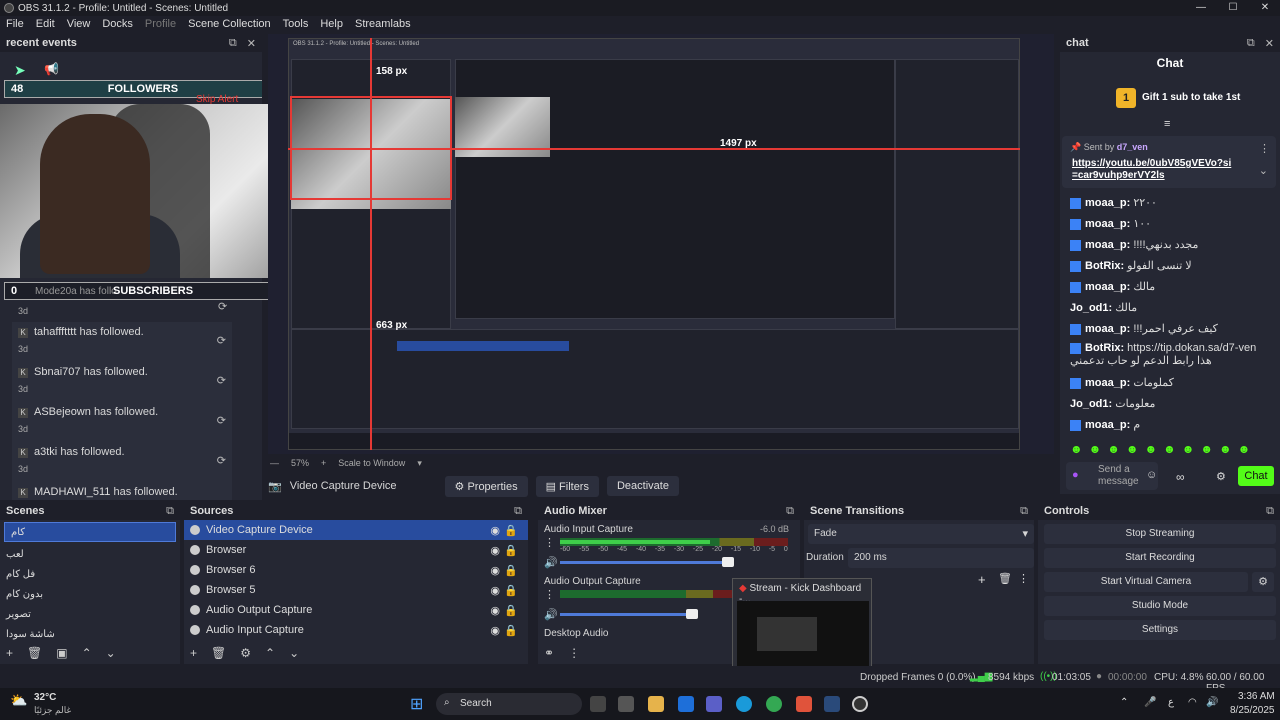  Describe the element at coordinates (486, 486) in the screenshot. I see `properties-button: ⚙ Properties` at that location.